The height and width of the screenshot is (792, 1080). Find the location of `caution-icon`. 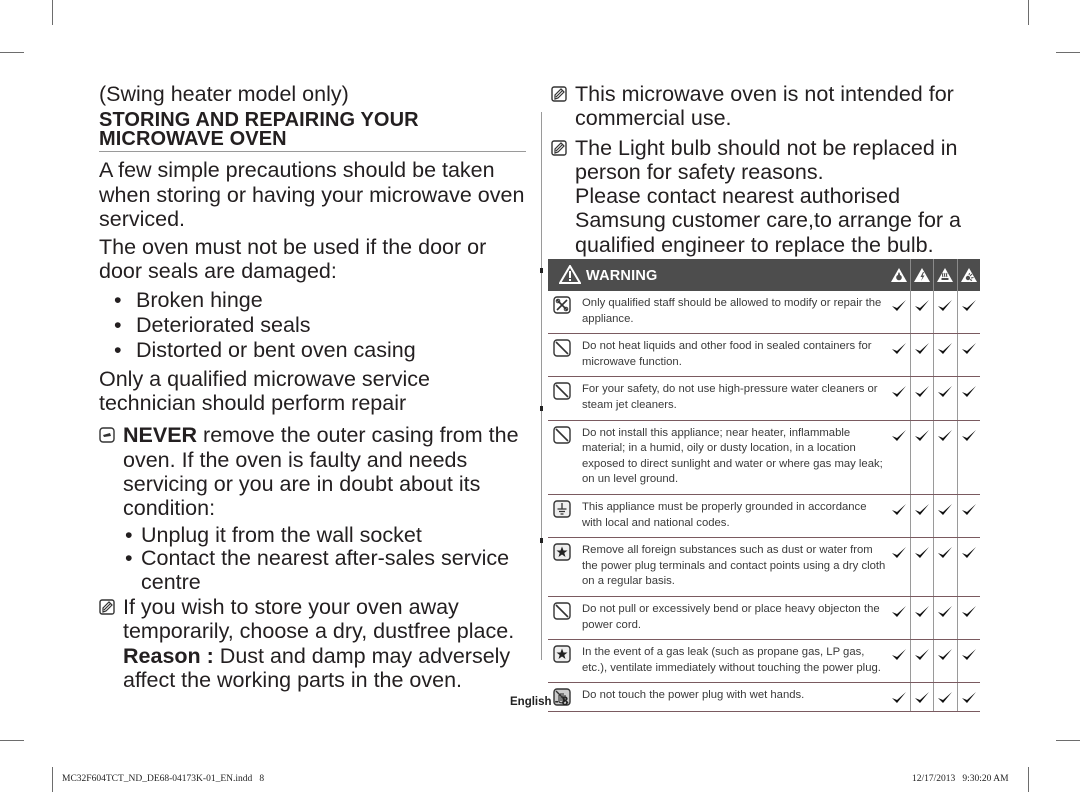

caution-icon is located at coordinates (107, 435).